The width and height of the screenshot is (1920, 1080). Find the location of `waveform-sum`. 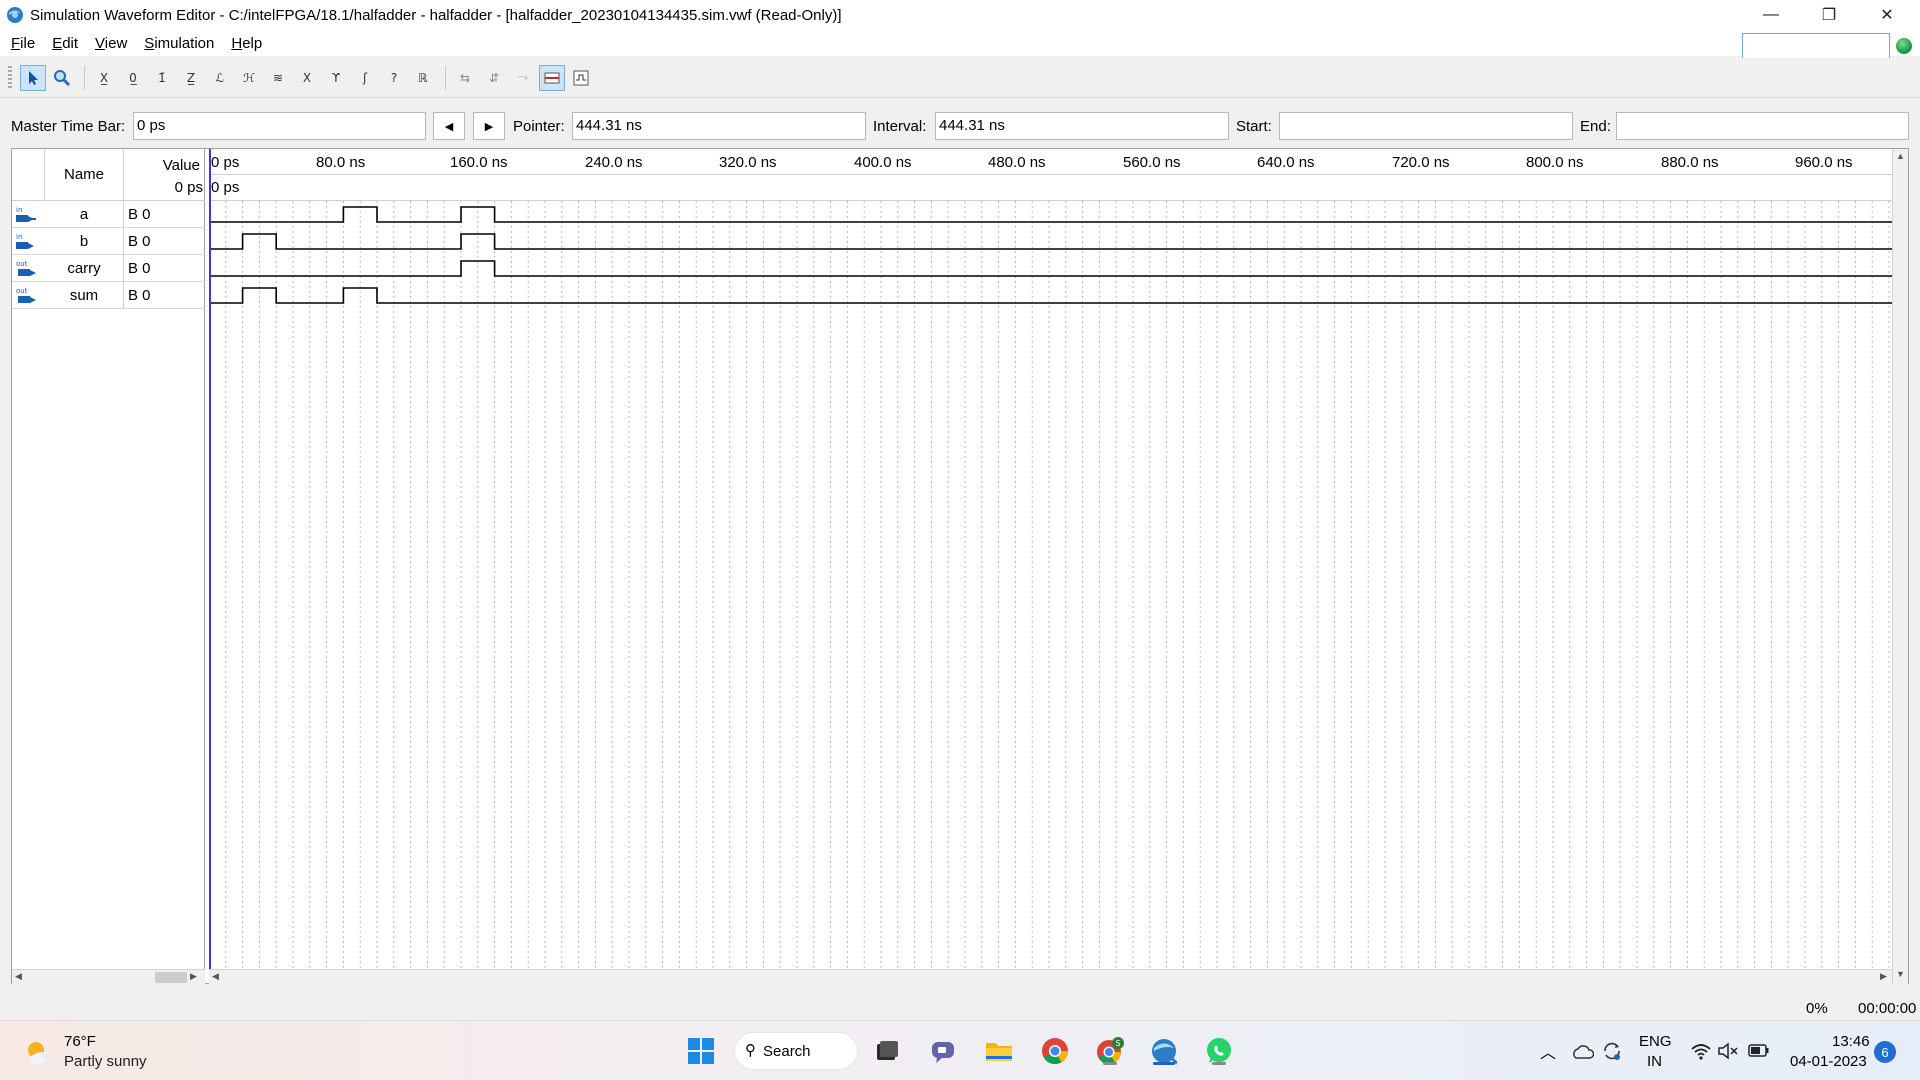

waveform-sum is located at coordinates (1051, 295).